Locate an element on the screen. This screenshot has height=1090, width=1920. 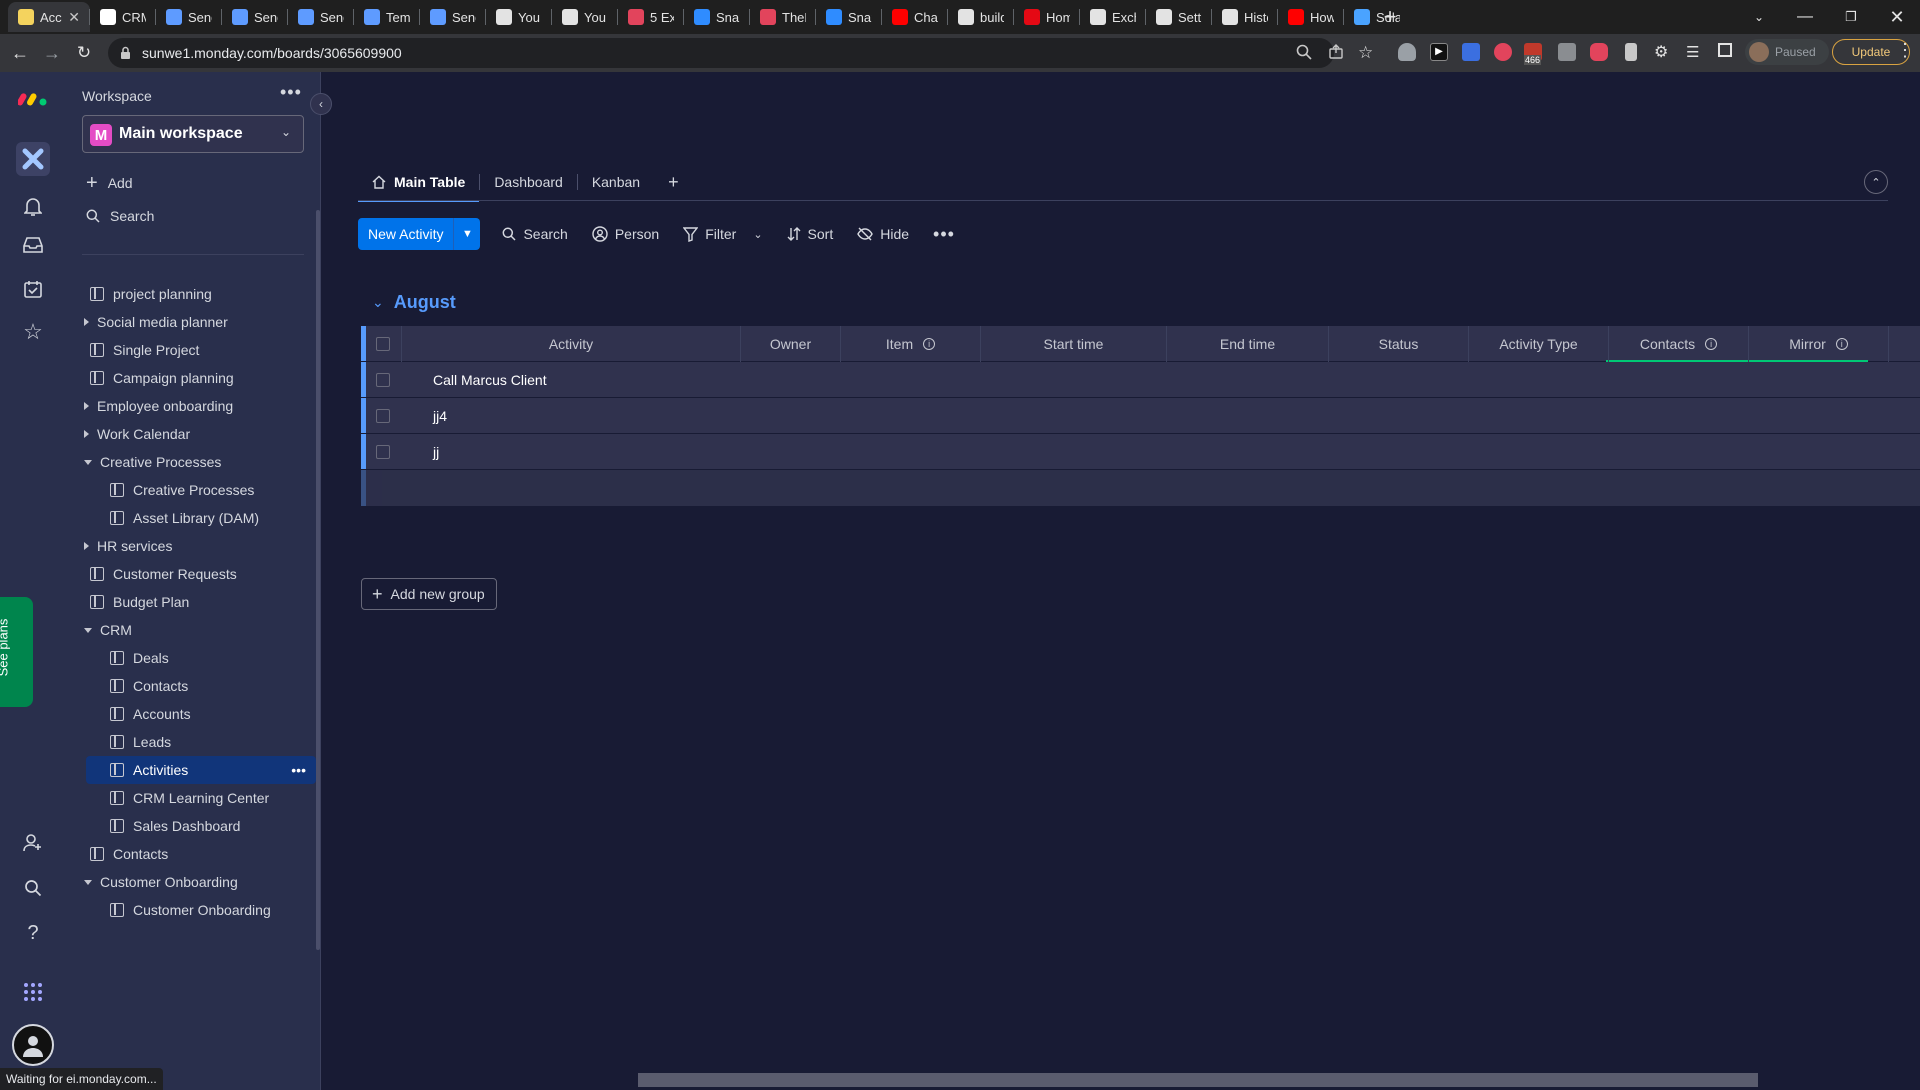
group-name: August is located at coordinates (425, 302).